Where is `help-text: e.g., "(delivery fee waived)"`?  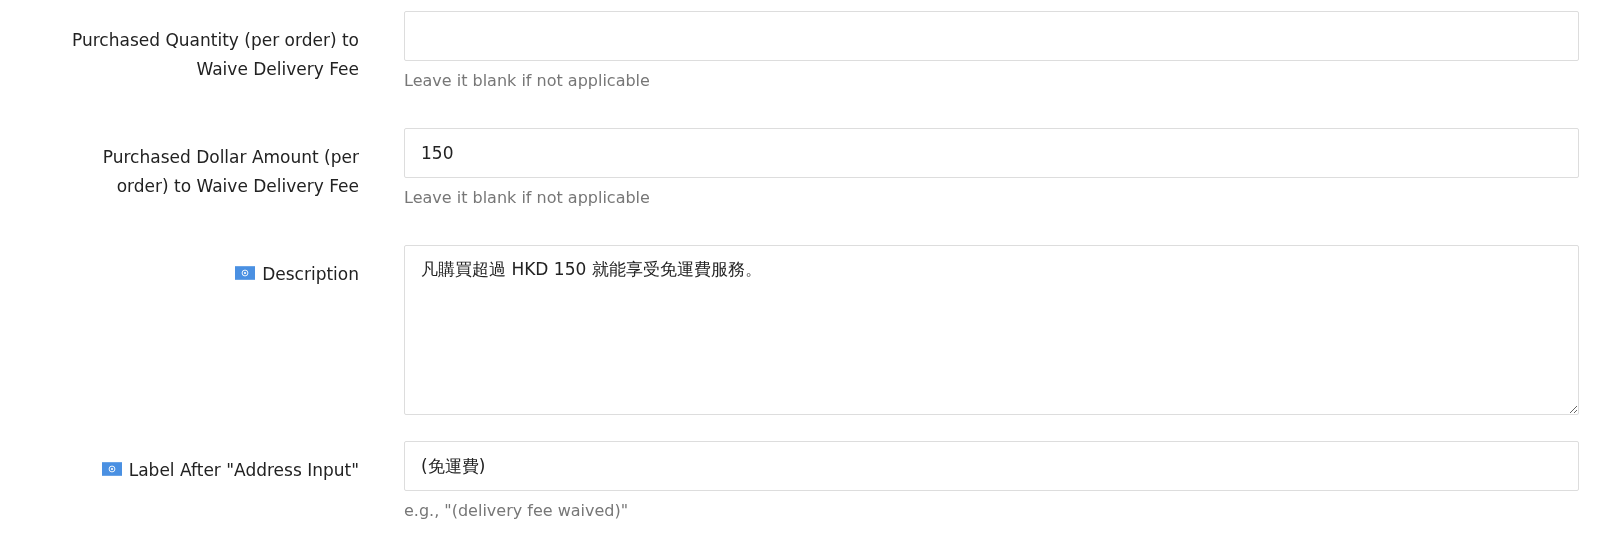
help-text: e.g., "(delivery fee waived)" is located at coordinates (517, 510).